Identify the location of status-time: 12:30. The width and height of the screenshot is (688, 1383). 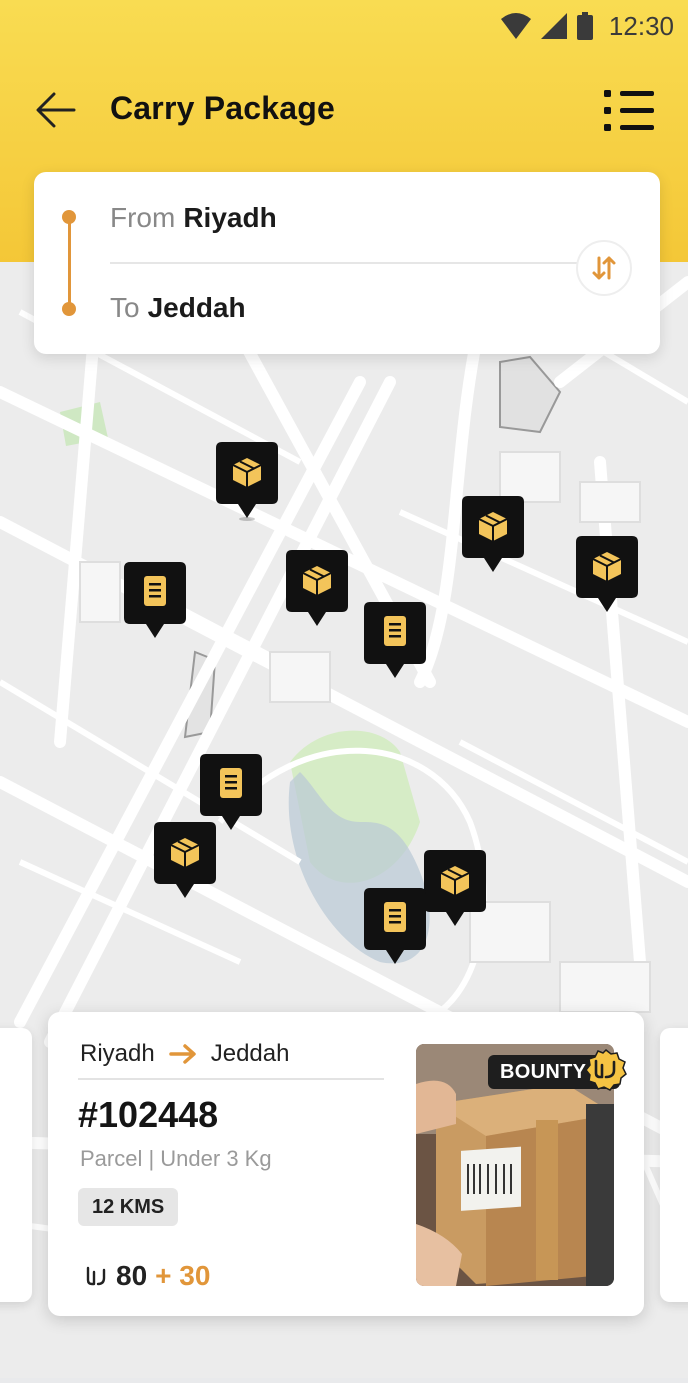
(641, 25).